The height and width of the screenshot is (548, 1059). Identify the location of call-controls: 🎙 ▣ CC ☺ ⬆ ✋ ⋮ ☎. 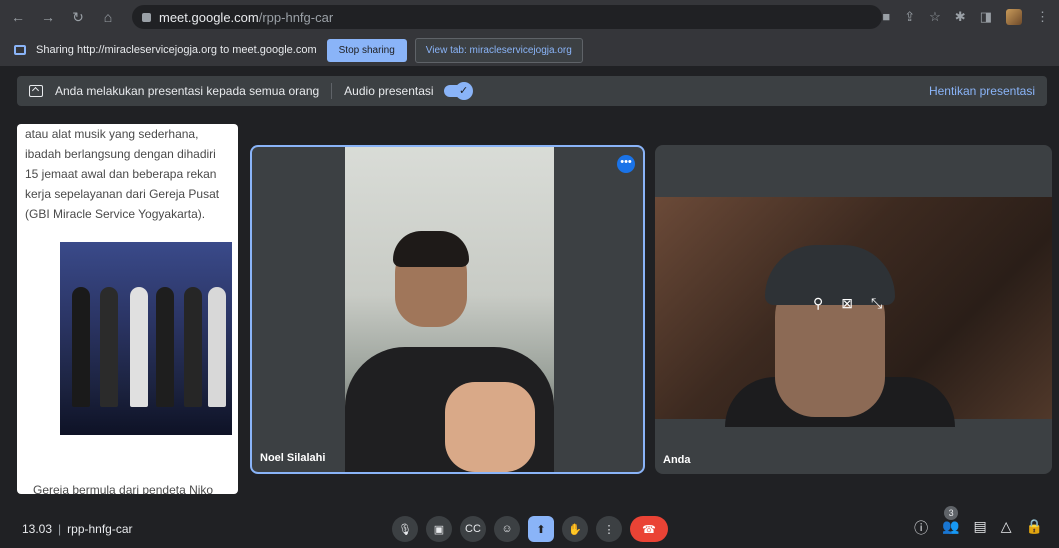
(530, 529).